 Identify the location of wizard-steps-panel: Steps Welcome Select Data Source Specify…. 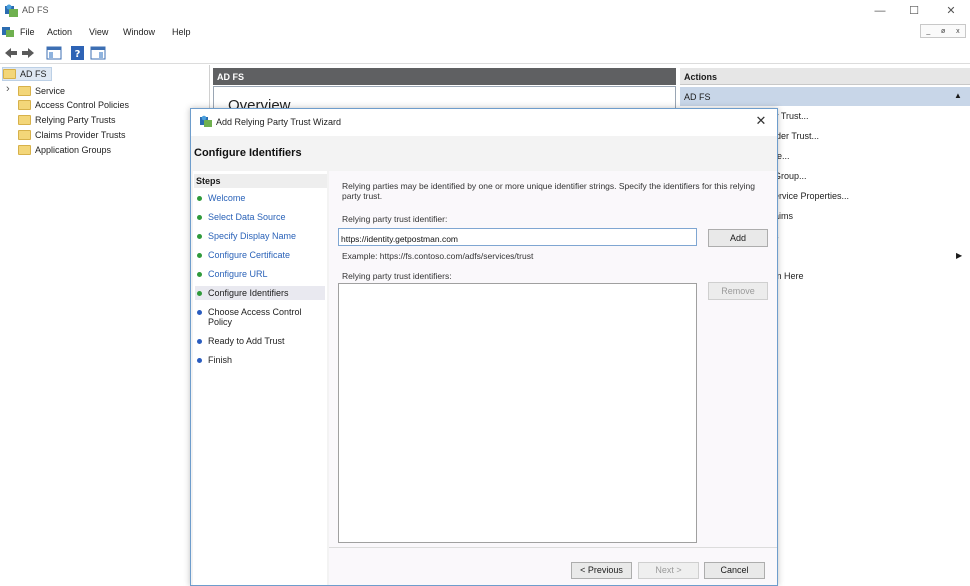
(260, 378).